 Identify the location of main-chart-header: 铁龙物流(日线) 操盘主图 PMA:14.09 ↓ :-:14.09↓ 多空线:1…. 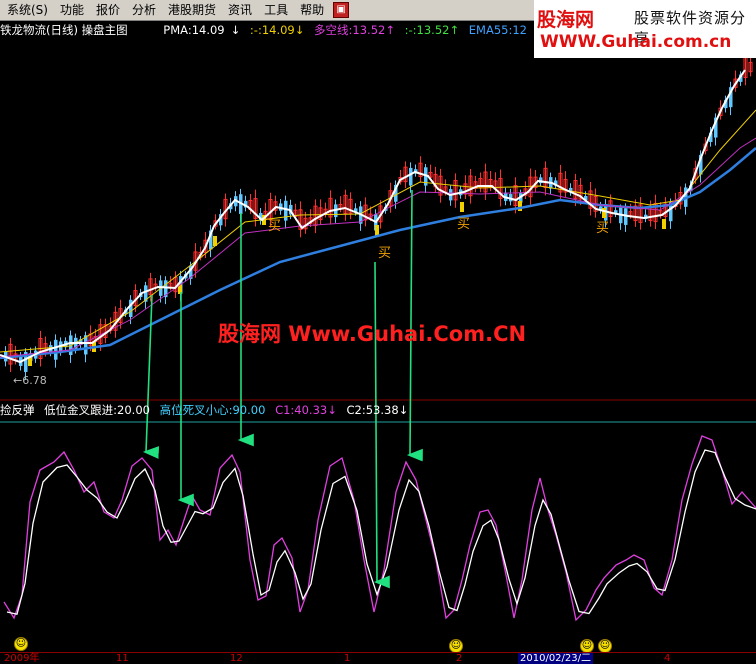
(267, 30).